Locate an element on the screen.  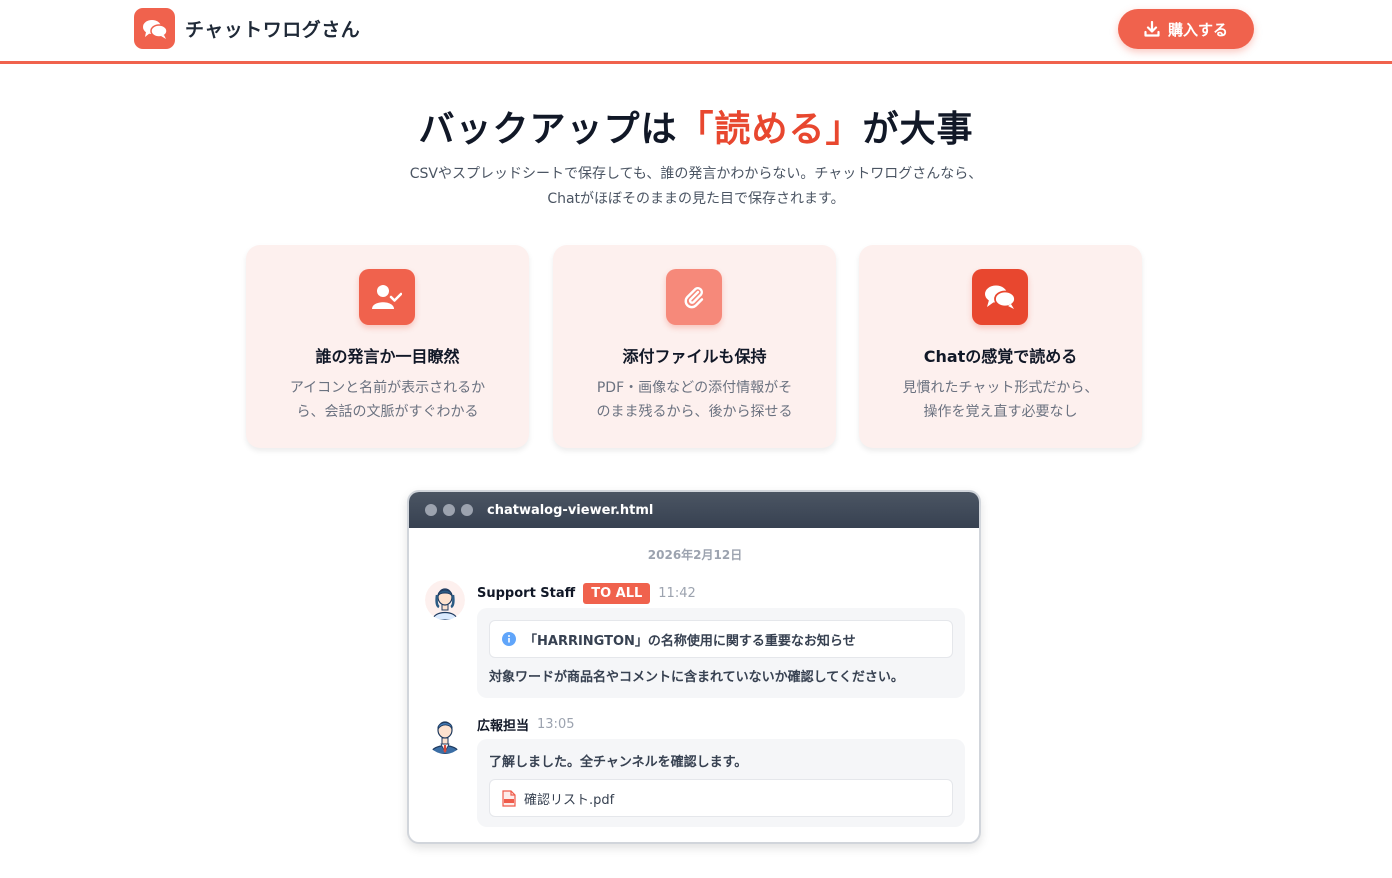
message-time: 13:05 is located at coordinates (556, 724).